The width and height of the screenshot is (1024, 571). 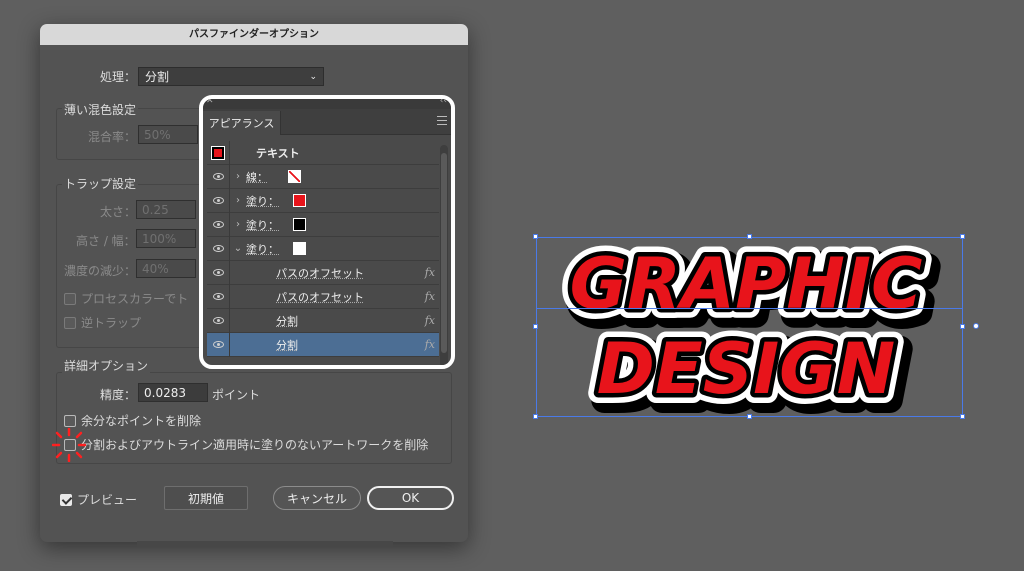 I want to click on cancel-button: キャンセル, so click(x=317, y=498).